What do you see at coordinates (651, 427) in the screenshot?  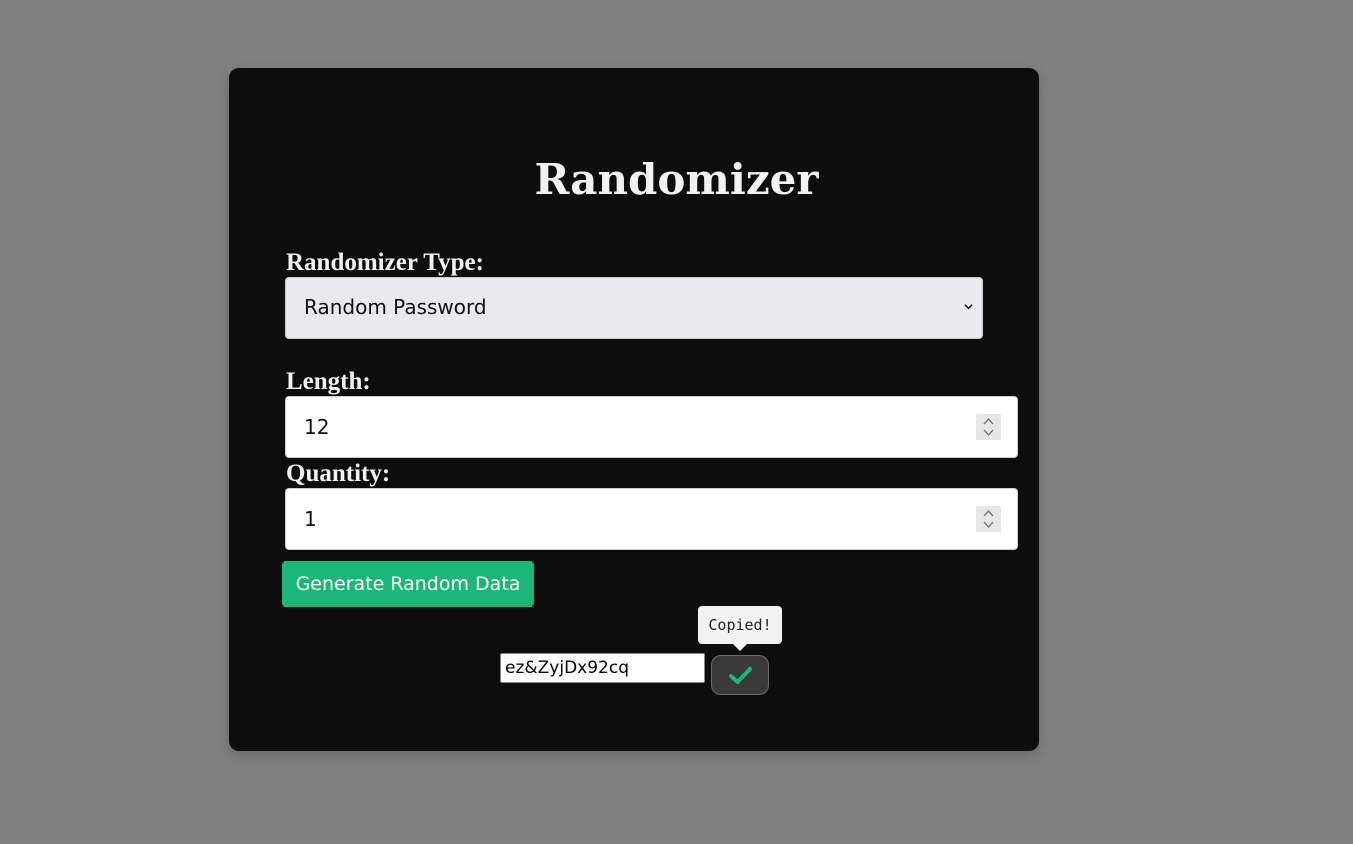 I see `length-input: 12` at bounding box center [651, 427].